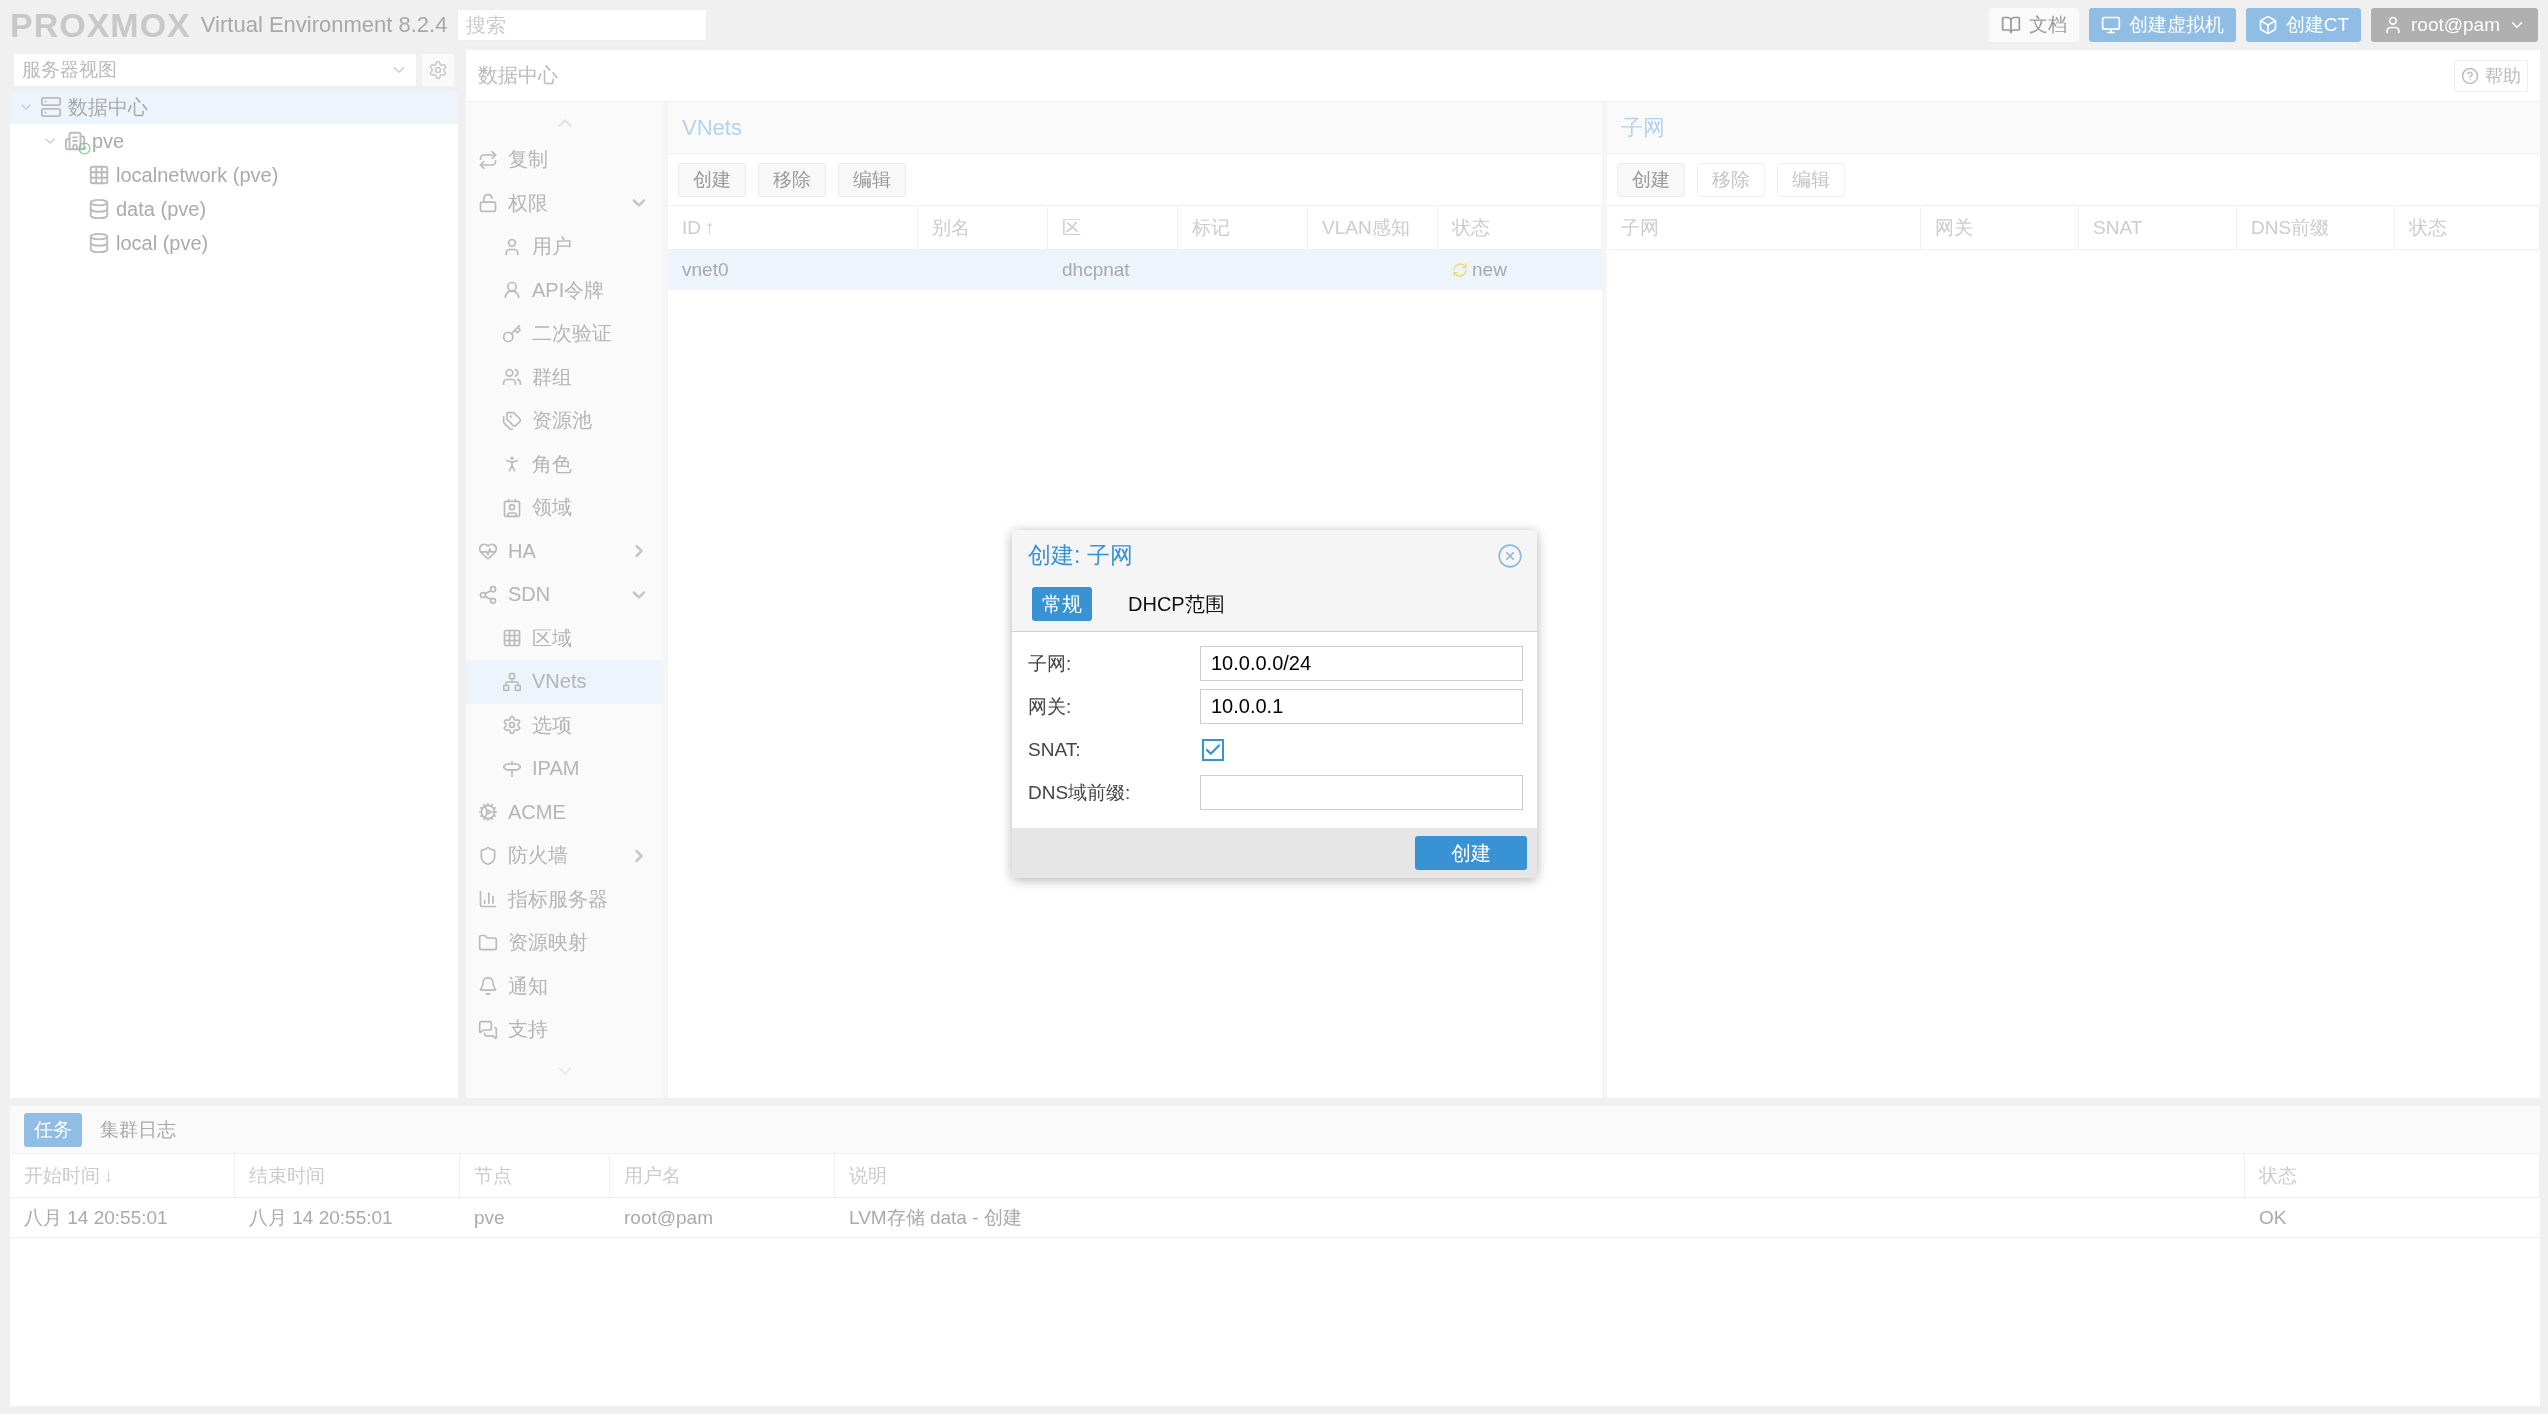 Image resolution: width=2548 pixels, height=1414 pixels. Describe the element at coordinates (552, 464) in the screenshot. I see `menu-label: 角色` at that location.